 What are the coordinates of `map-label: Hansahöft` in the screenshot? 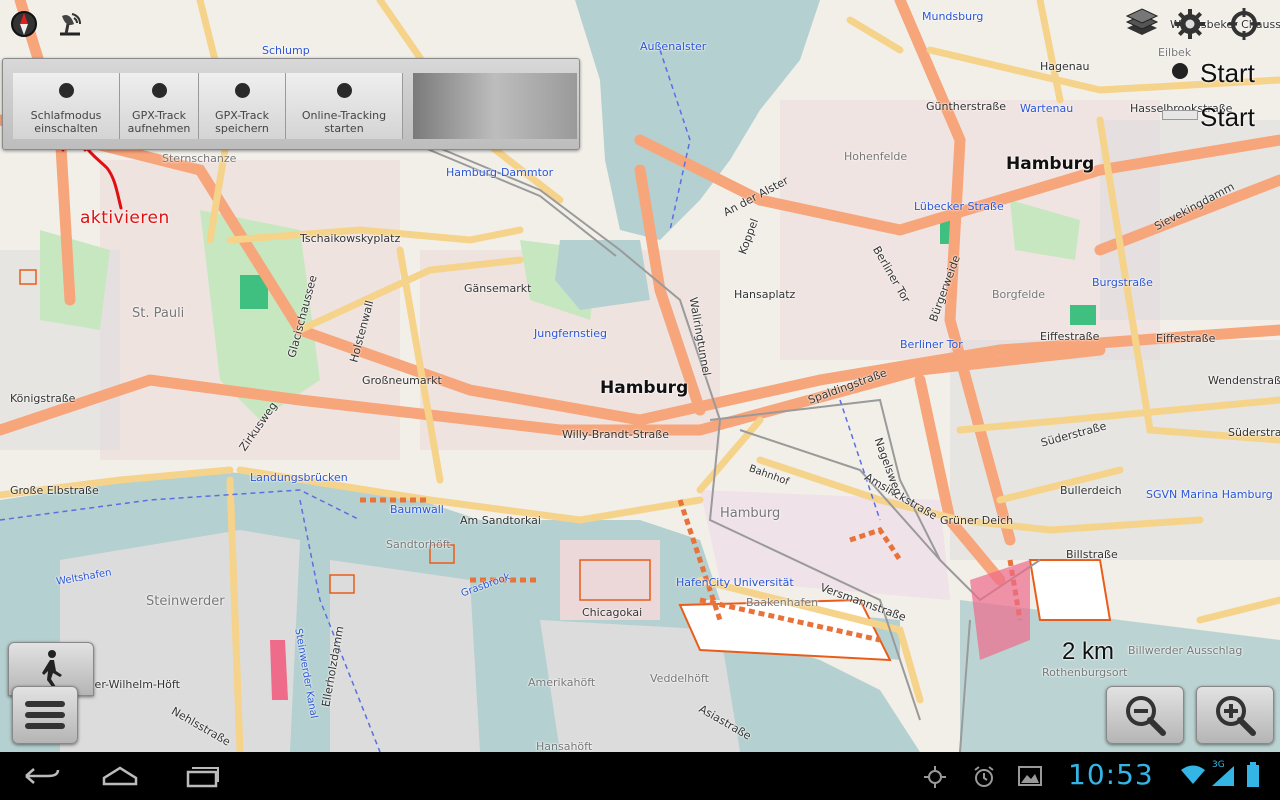 It's located at (564, 746).